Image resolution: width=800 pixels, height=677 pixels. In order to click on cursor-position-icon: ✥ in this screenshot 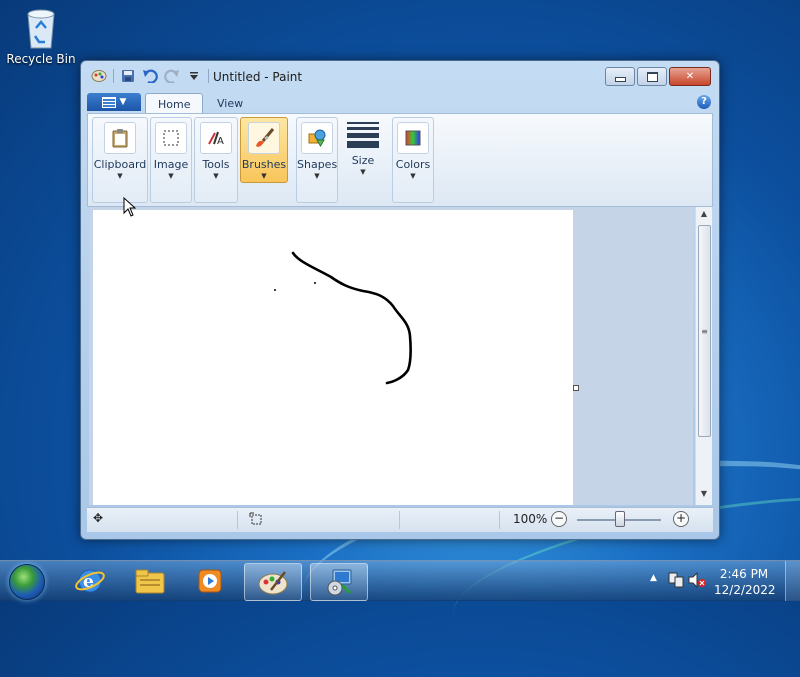, I will do `click(98, 518)`.